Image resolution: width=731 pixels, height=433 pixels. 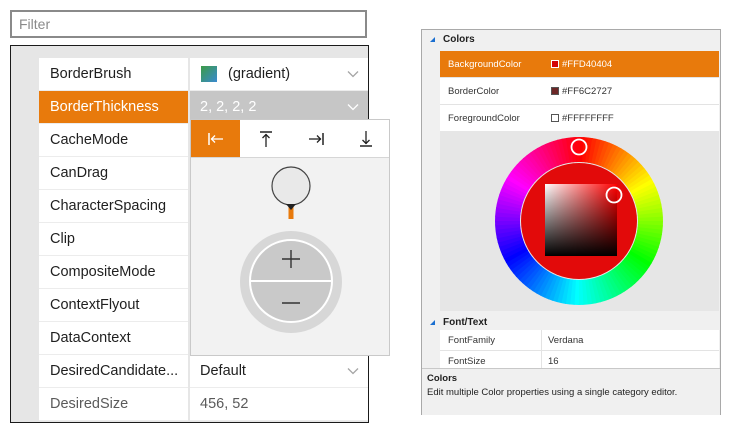 What do you see at coordinates (279, 371) in the screenshot?
I see `property-value-cell: Default` at bounding box center [279, 371].